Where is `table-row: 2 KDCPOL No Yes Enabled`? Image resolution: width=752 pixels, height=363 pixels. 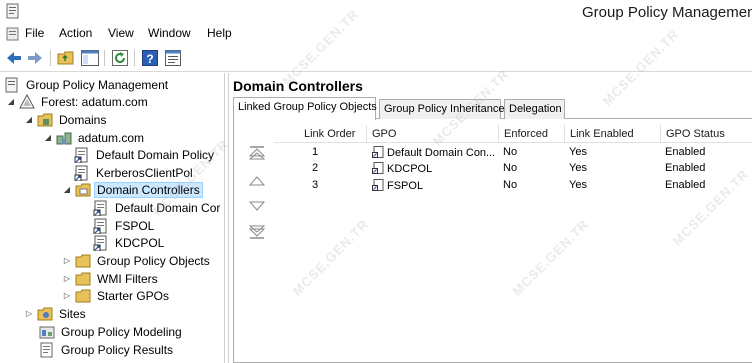
table-row: 2 KDCPOL No Yes Enabled is located at coordinates (513, 169).